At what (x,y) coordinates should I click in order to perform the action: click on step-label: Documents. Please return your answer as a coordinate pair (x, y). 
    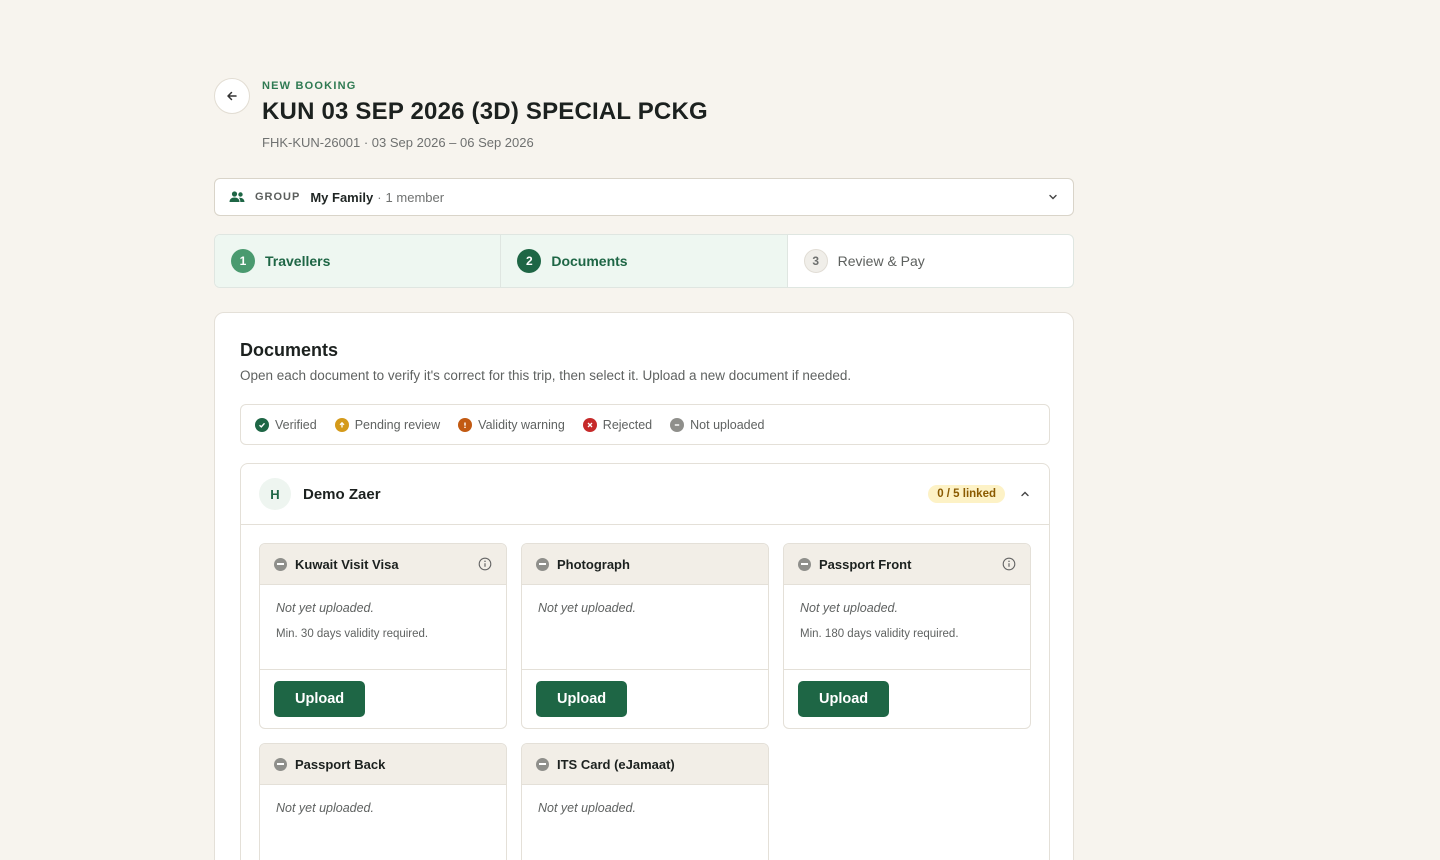
    Looking at the image, I should click on (589, 261).